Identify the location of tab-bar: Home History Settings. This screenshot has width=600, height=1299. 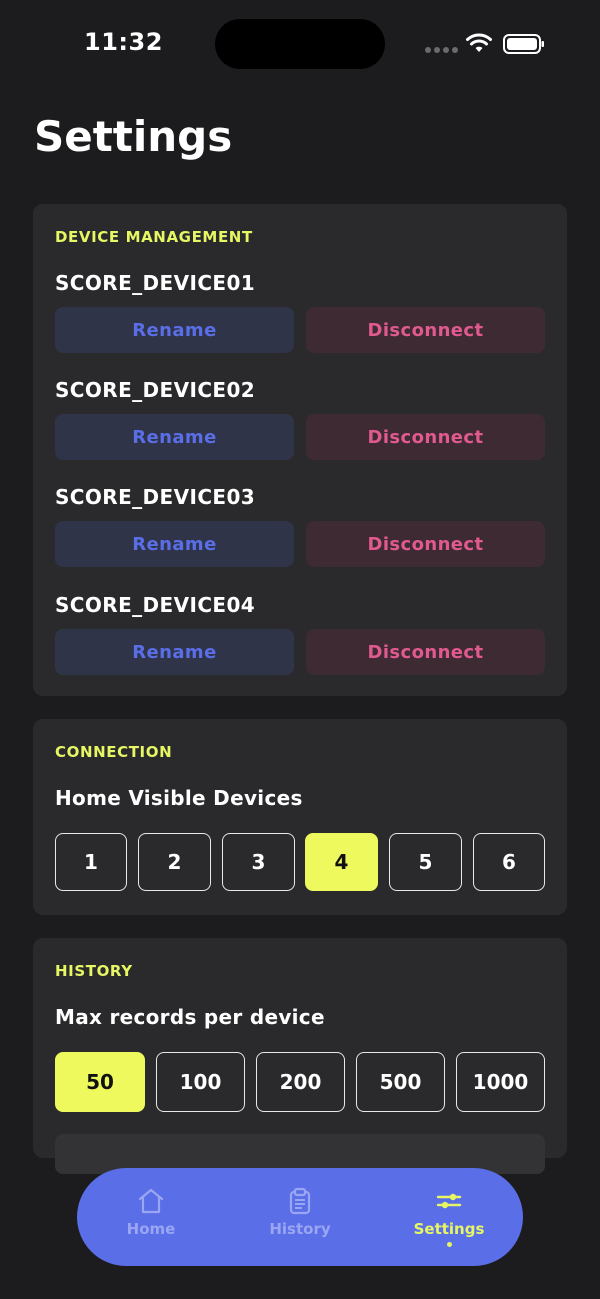
(300, 1217).